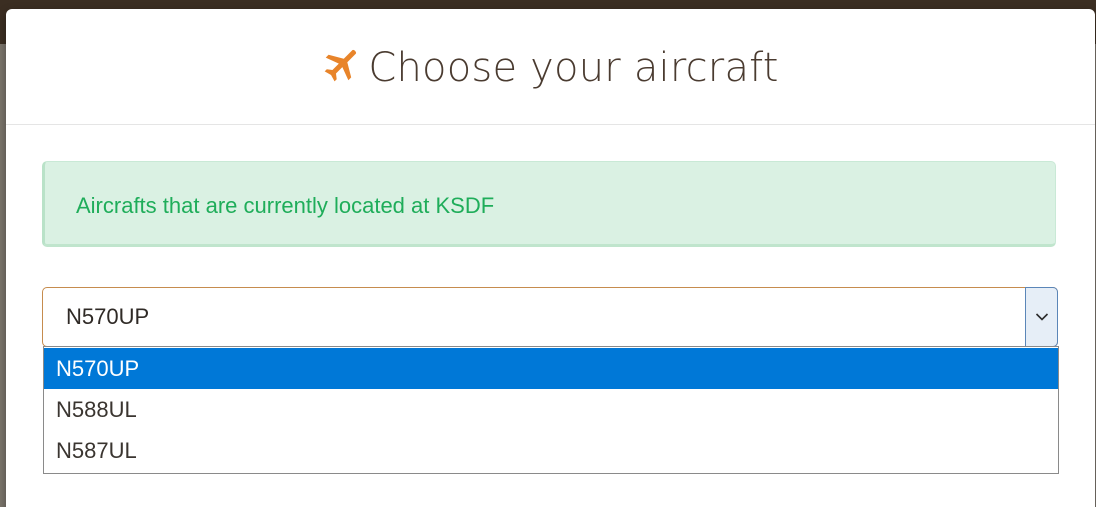  I want to click on plane-icon, so click(342, 64).